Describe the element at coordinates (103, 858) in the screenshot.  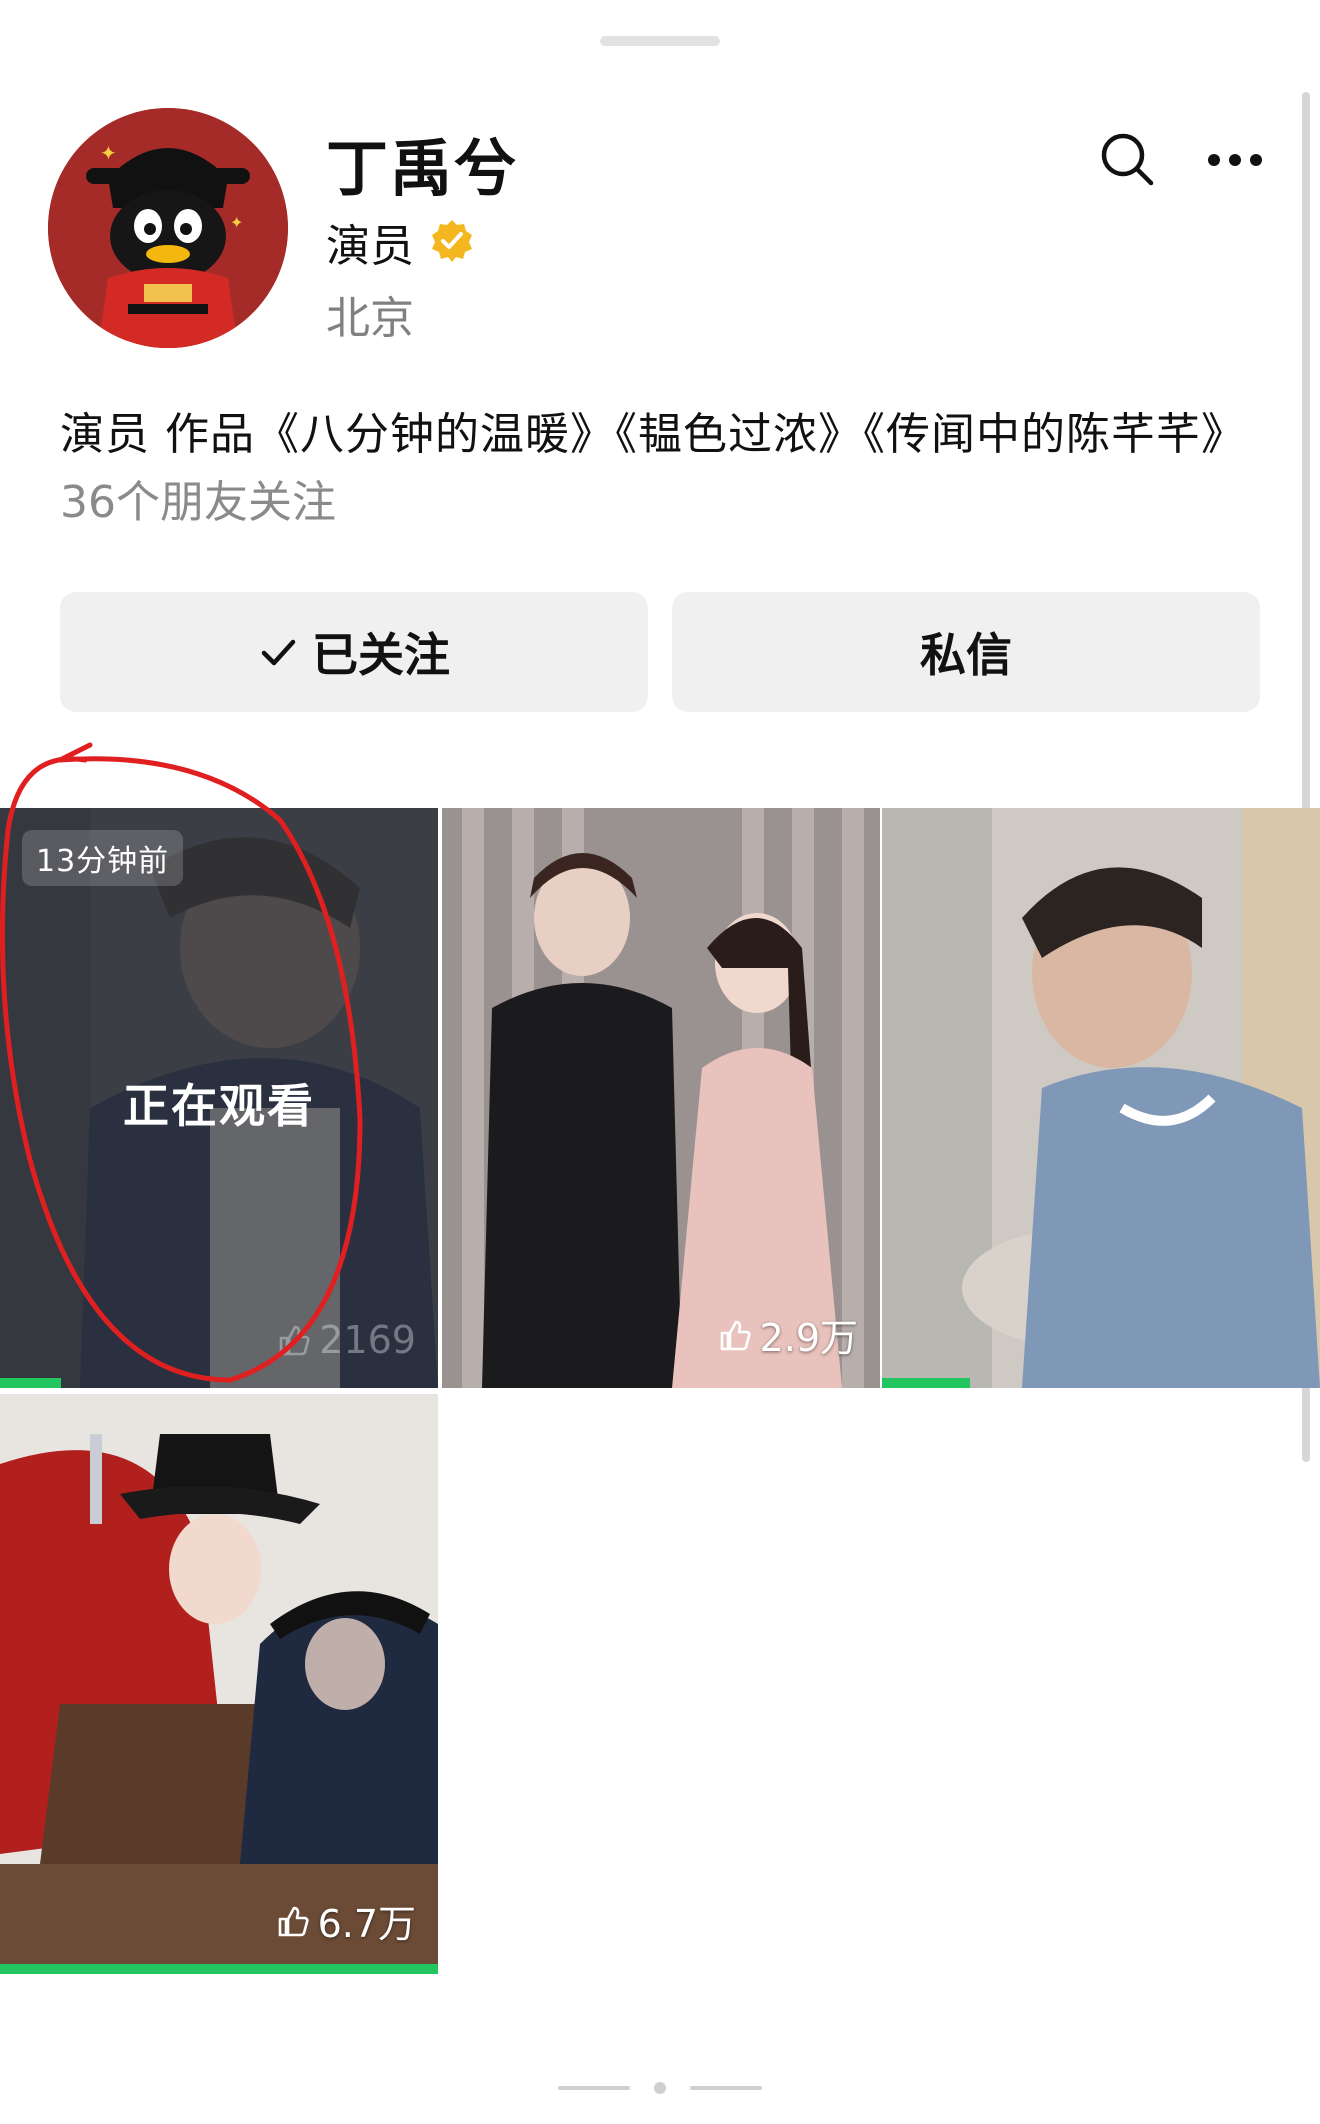
I see `time-badge: 13分钟前` at that location.